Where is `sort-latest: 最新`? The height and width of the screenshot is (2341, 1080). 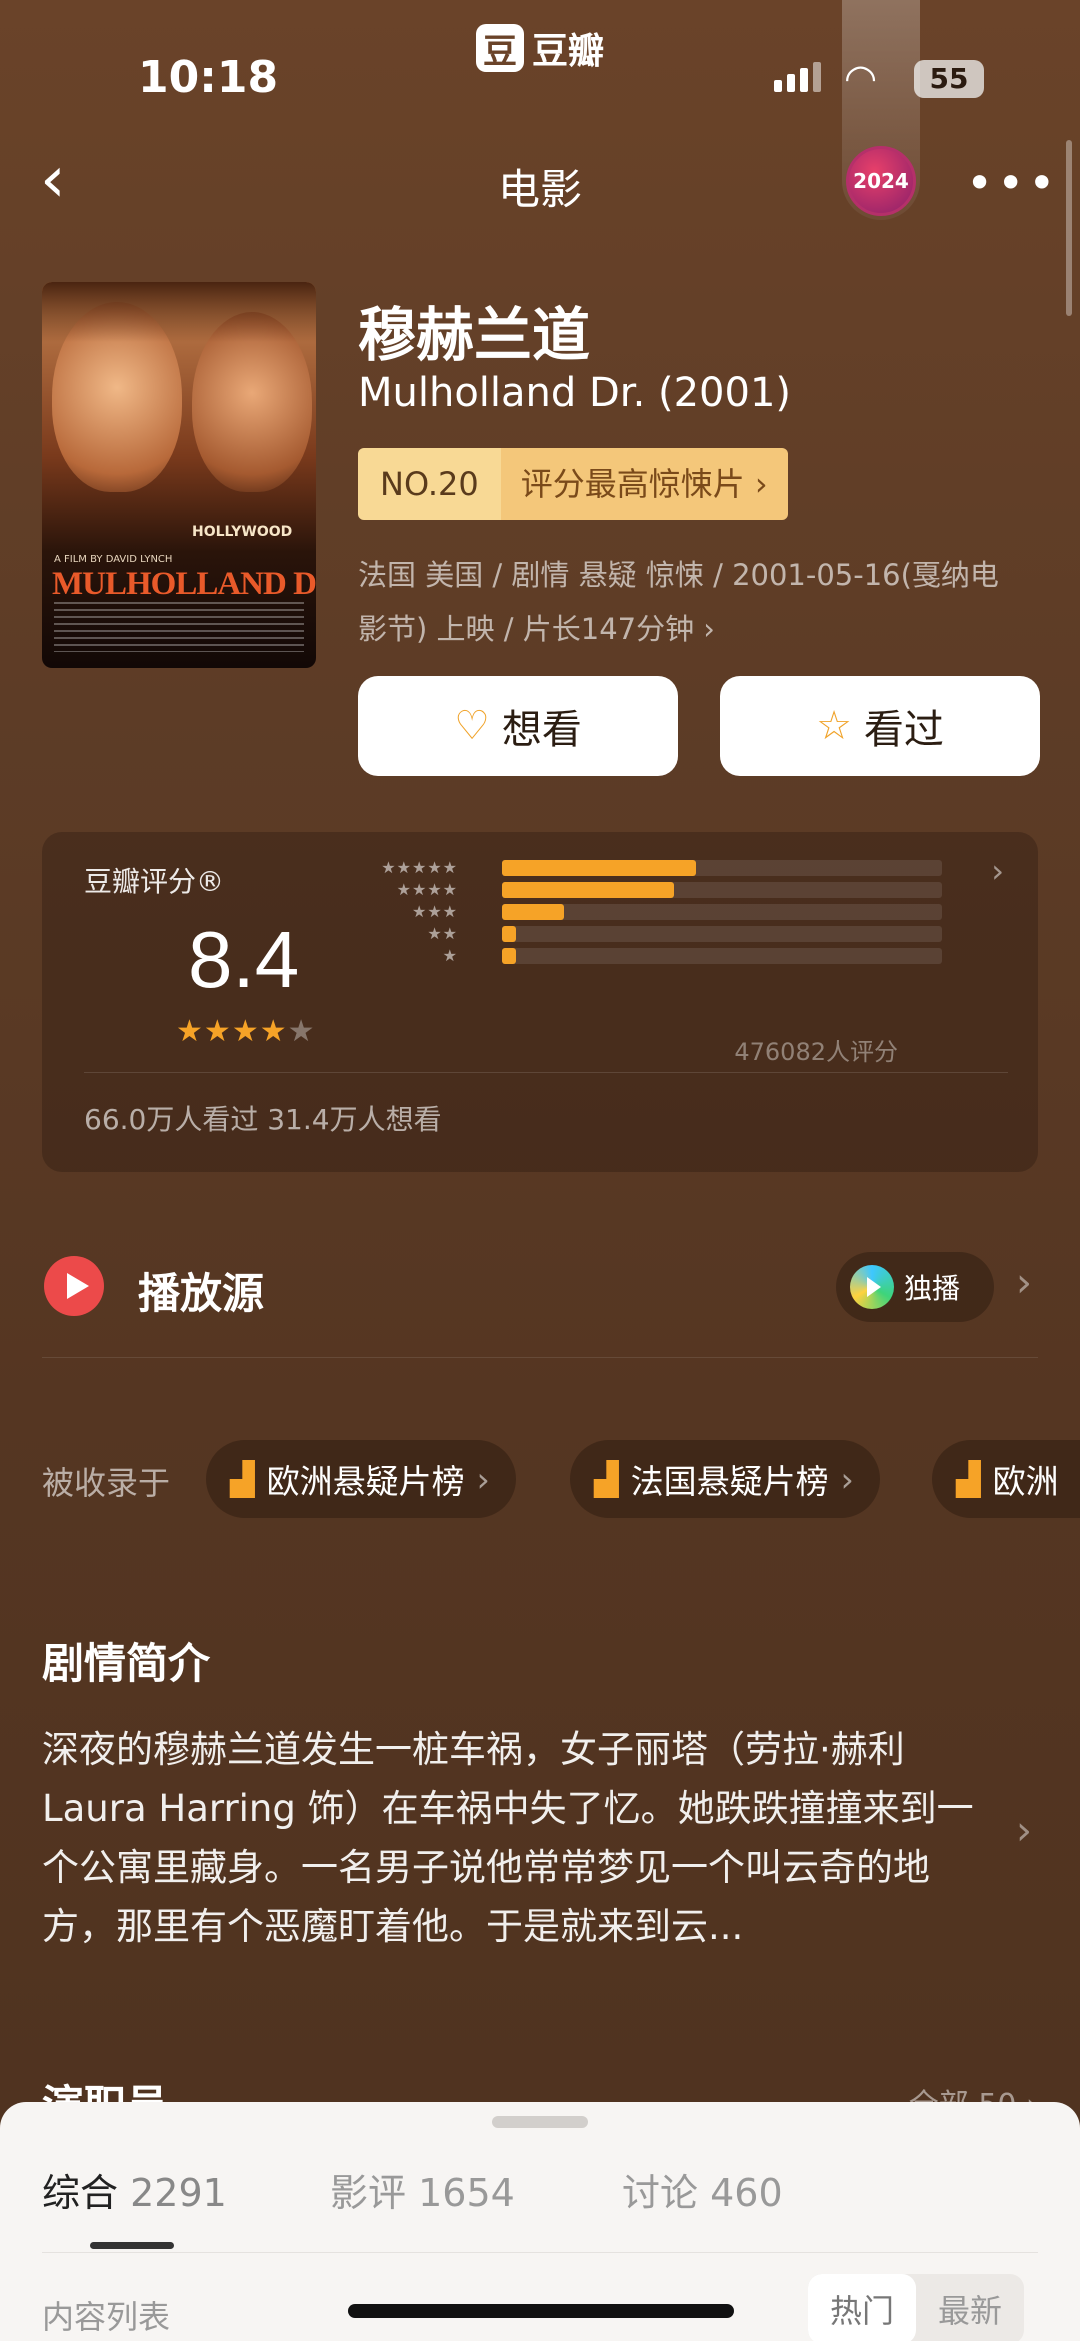
sort-latest: 最新 is located at coordinates (970, 2307).